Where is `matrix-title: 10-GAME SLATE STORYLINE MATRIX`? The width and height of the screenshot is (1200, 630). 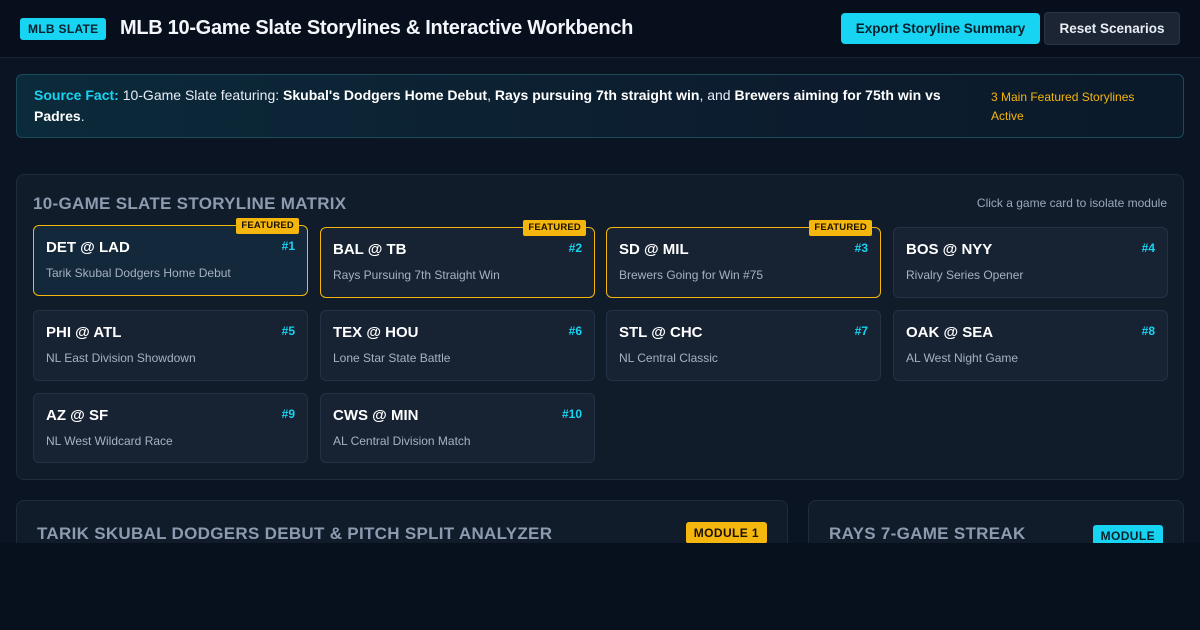 matrix-title: 10-GAME SLATE STORYLINE MATRIX is located at coordinates (190, 203).